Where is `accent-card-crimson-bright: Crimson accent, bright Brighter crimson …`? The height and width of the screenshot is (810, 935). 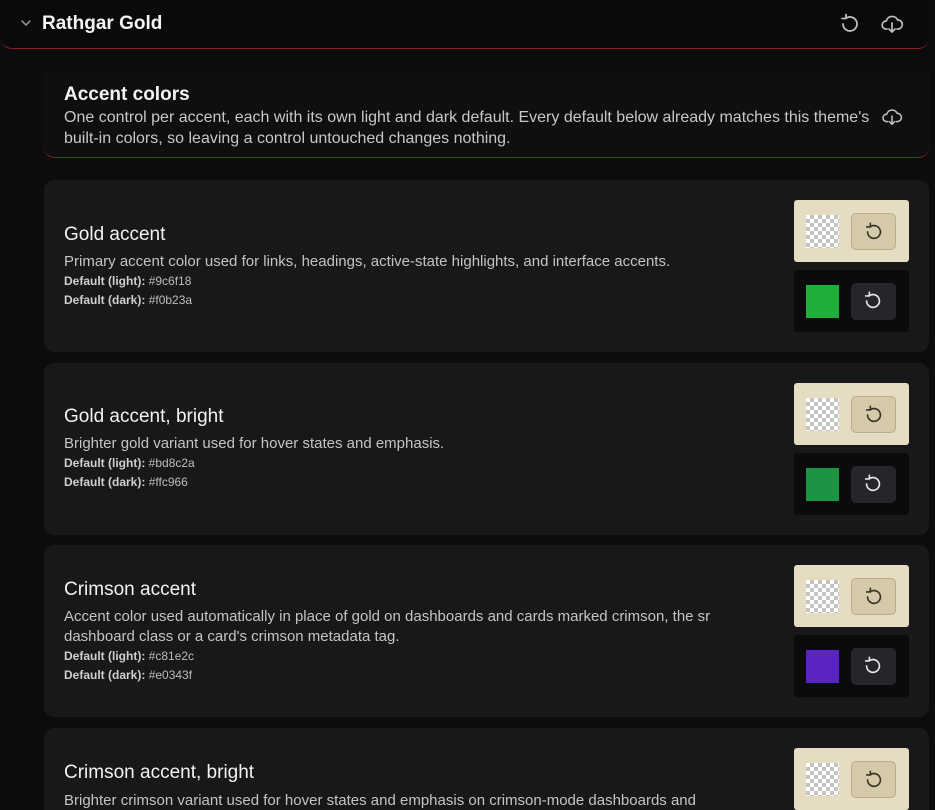 accent-card-crimson-bright: Crimson accent, bright Brighter crimson … is located at coordinates (486, 769).